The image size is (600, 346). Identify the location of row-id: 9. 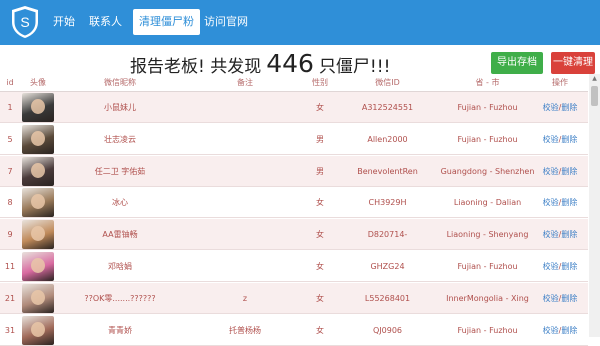
(10, 235).